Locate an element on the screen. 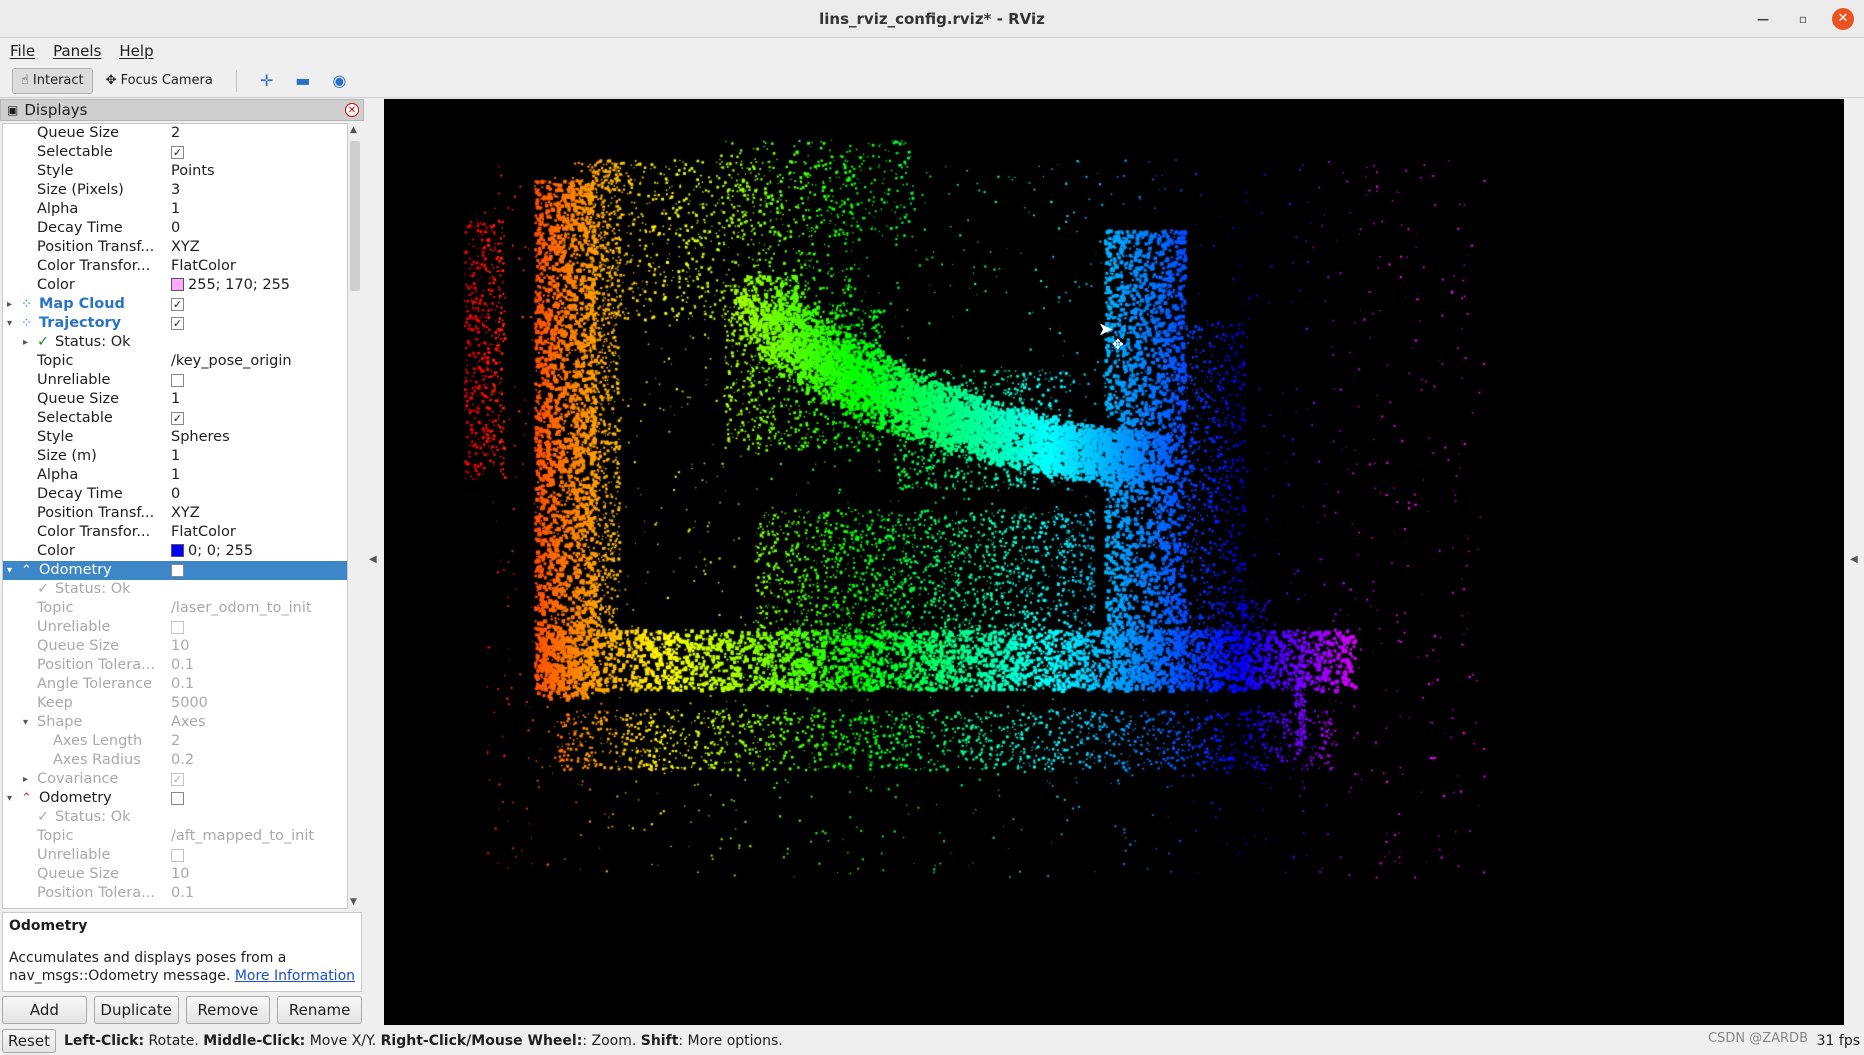  property-value: /aft_mapped_to_init is located at coordinates (242, 836).